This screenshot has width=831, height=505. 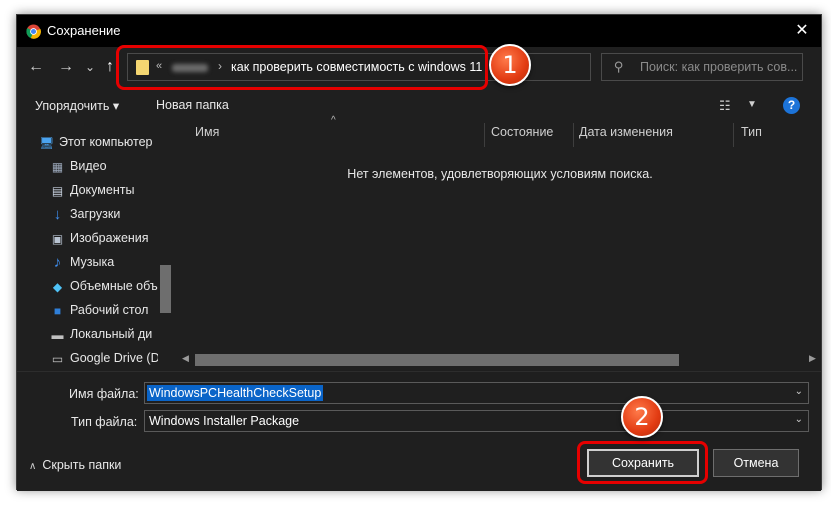 I want to click on window-title: Сохранение, so click(x=84, y=30).